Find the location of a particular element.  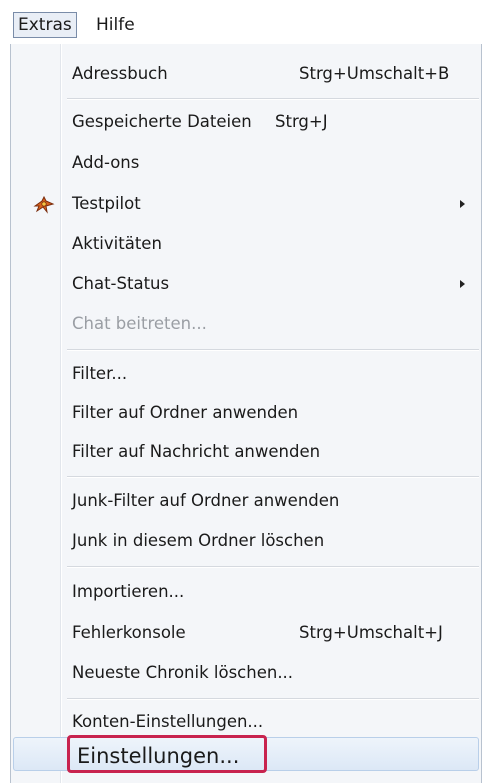

menu-item-junk-filter-auf-ordner: Junk-Filter auf Ordner anwenden is located at coordinates (246, 501).